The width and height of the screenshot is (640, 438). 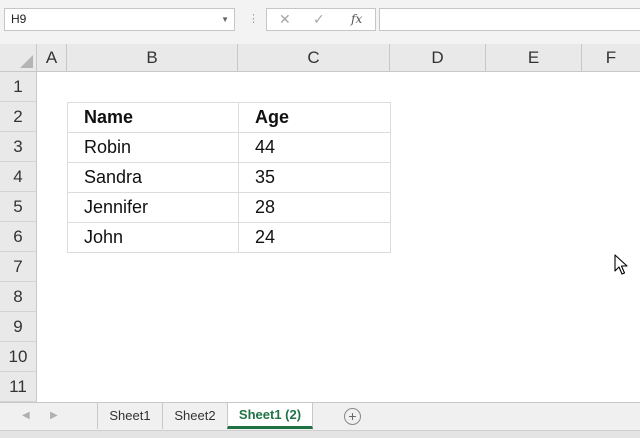 I want to click on table-row: Jennifer 28, so click(x=229, y=207).